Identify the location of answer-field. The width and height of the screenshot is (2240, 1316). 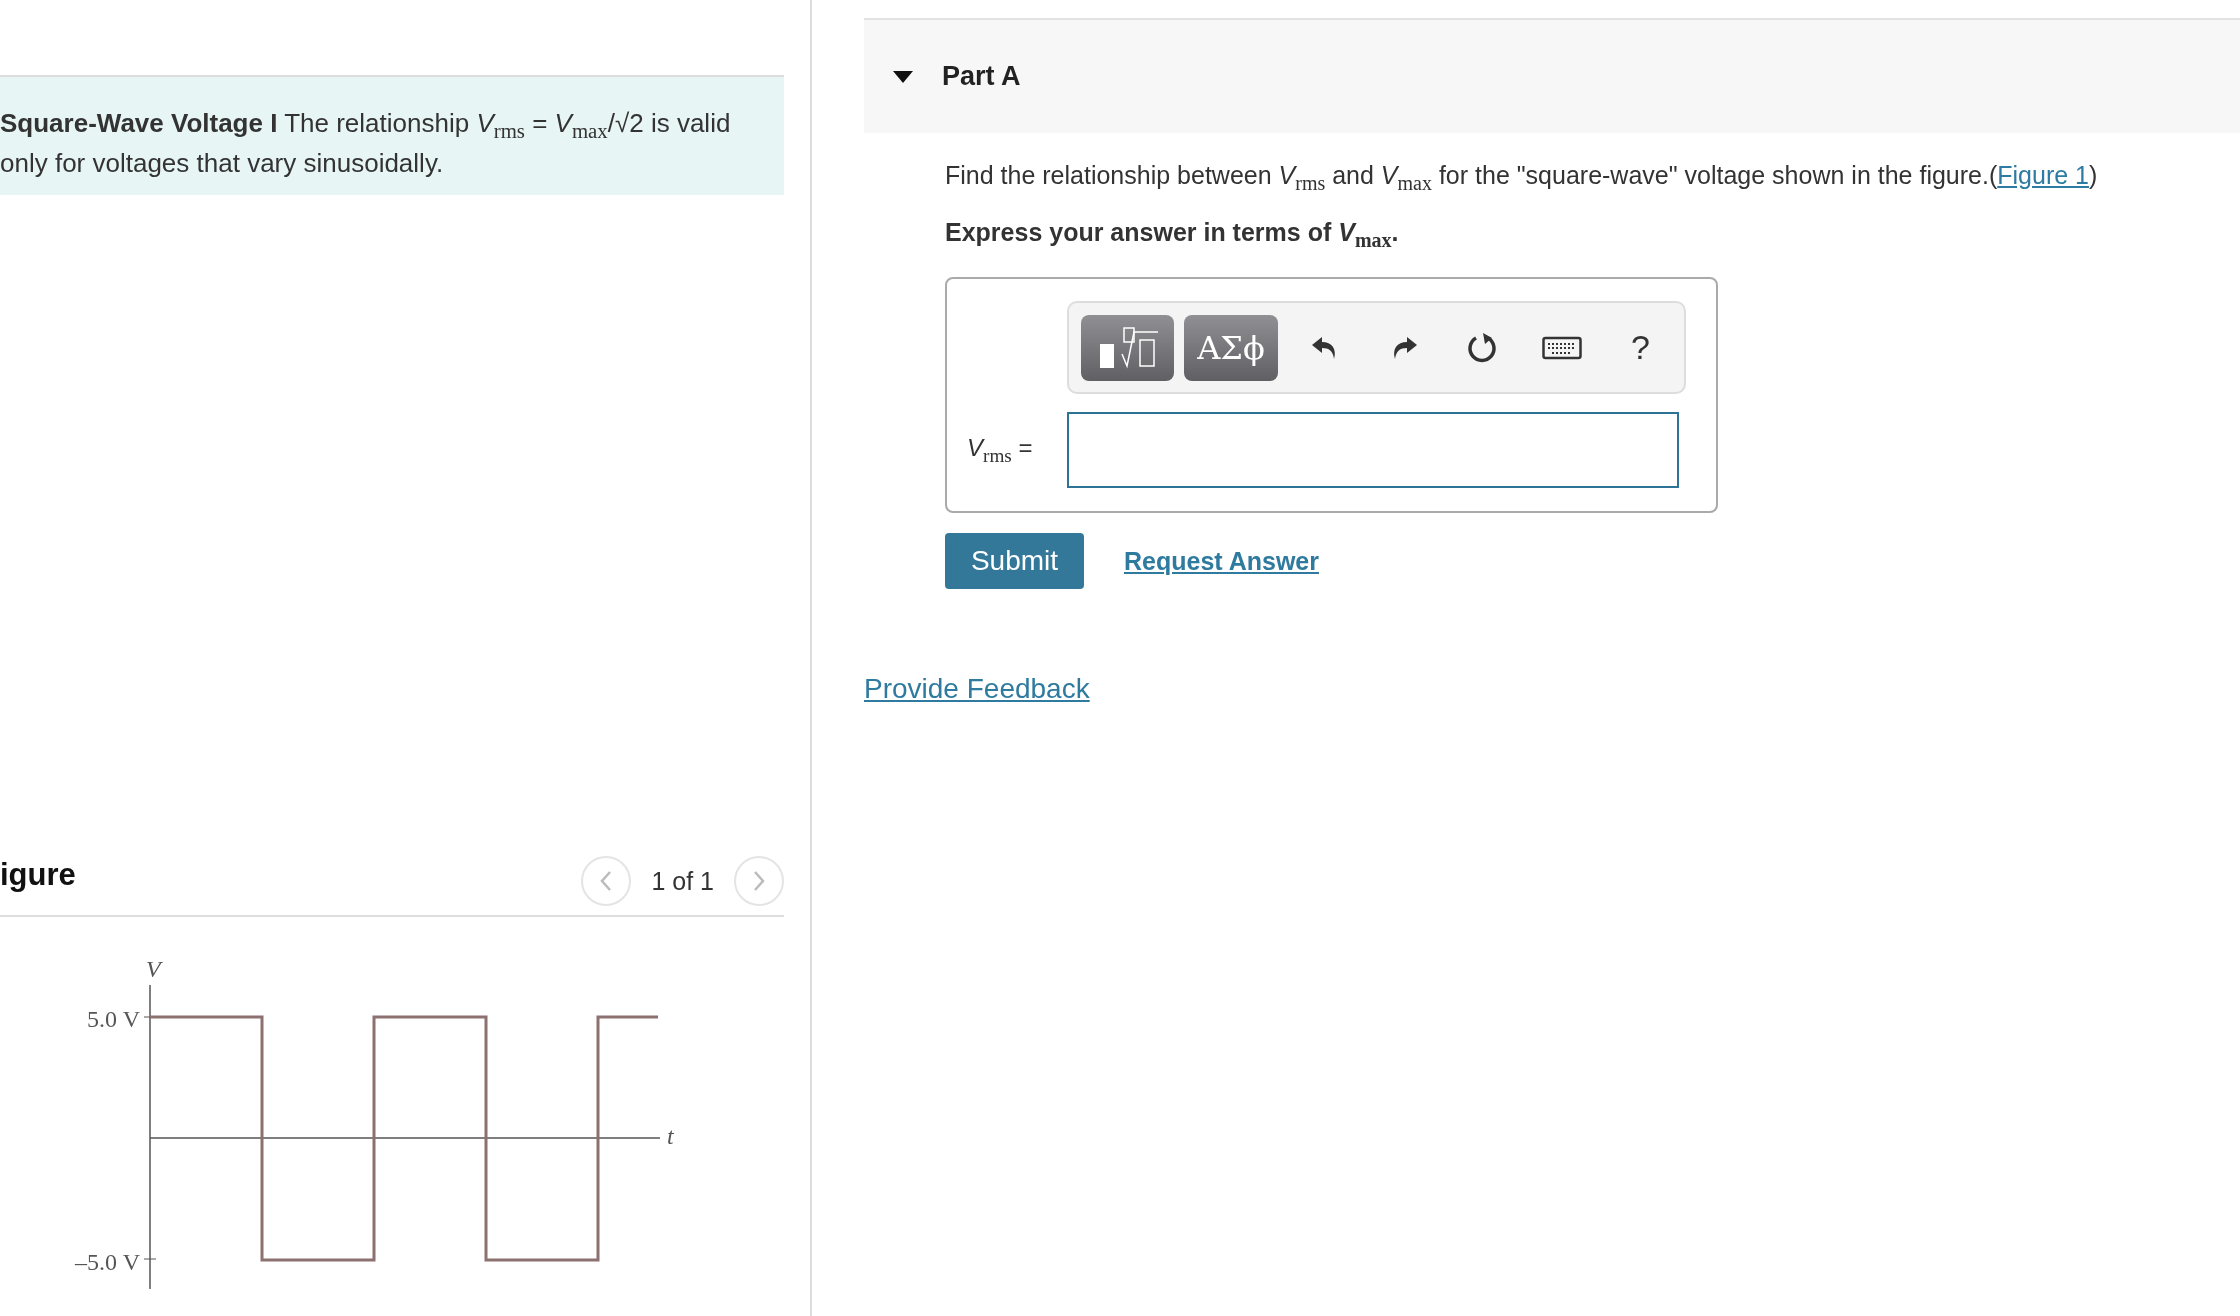
(1373, 450).